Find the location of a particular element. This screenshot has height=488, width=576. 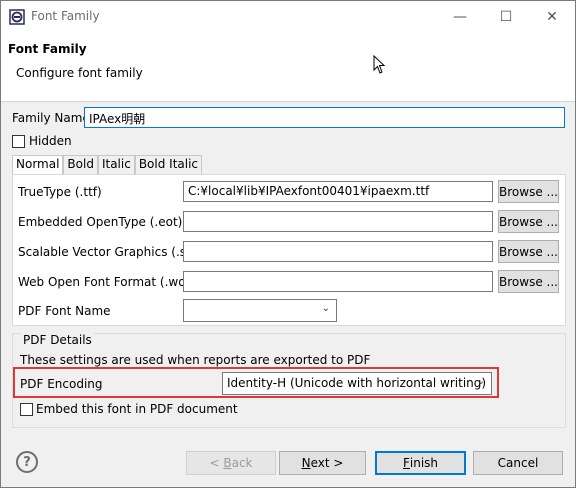

embed-font-label: Embed this font in PDF document is located at coordinates (137, 409).